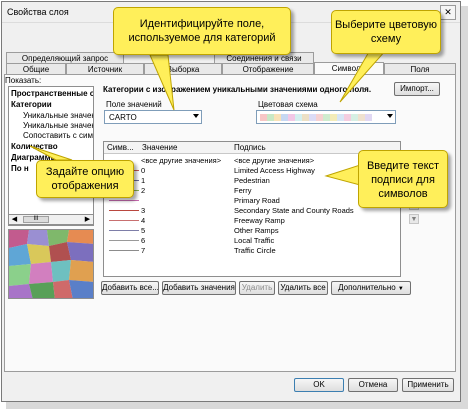  I want to click on row-label: <все другие значения>, so click(274, 160).